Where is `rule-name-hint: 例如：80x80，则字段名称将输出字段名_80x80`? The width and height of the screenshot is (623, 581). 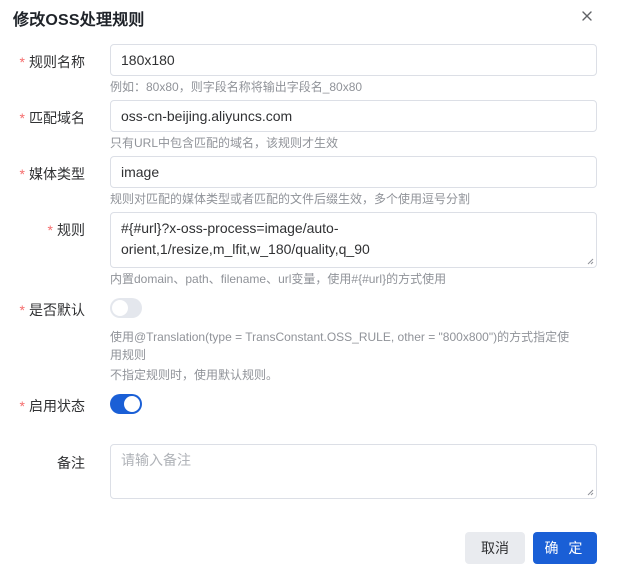 rule-name-hint: 例如：80x80，则字段名称将输出字段名_80x80 is located at coordinates (236, 87).